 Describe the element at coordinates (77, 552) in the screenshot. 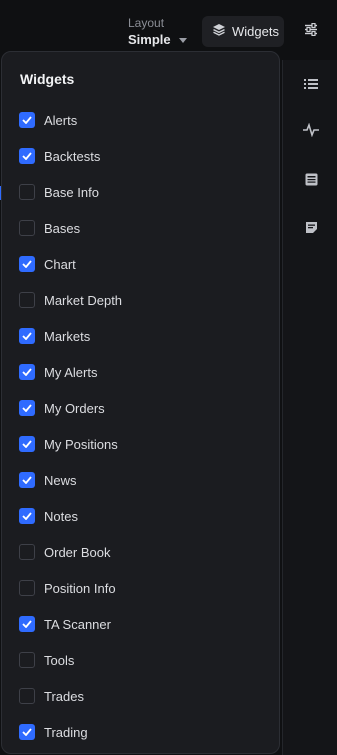

I see `widget-option-label: Order Book` at that location.